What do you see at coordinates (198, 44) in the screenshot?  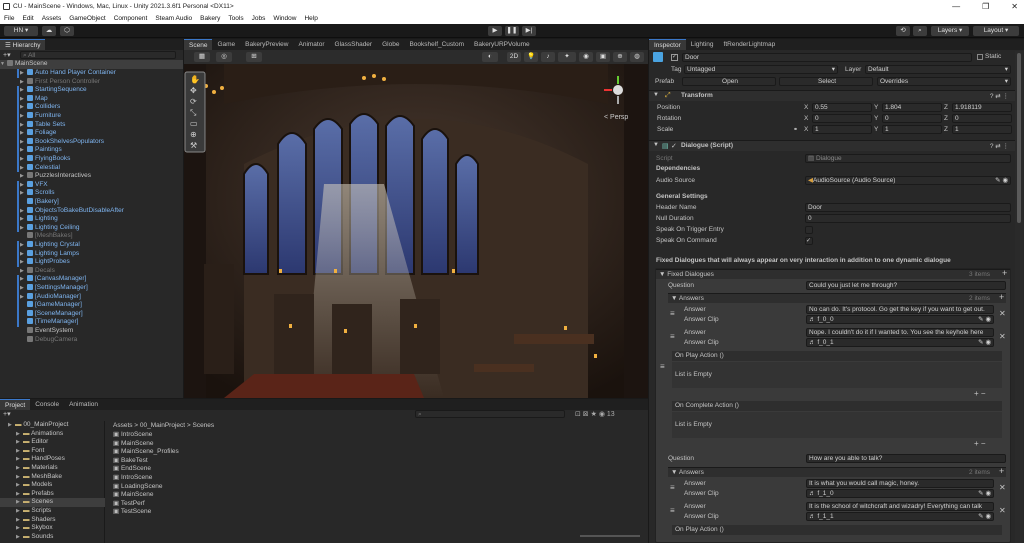 I see `tab-scene-0: Scene` at bounding box center [198, 44].